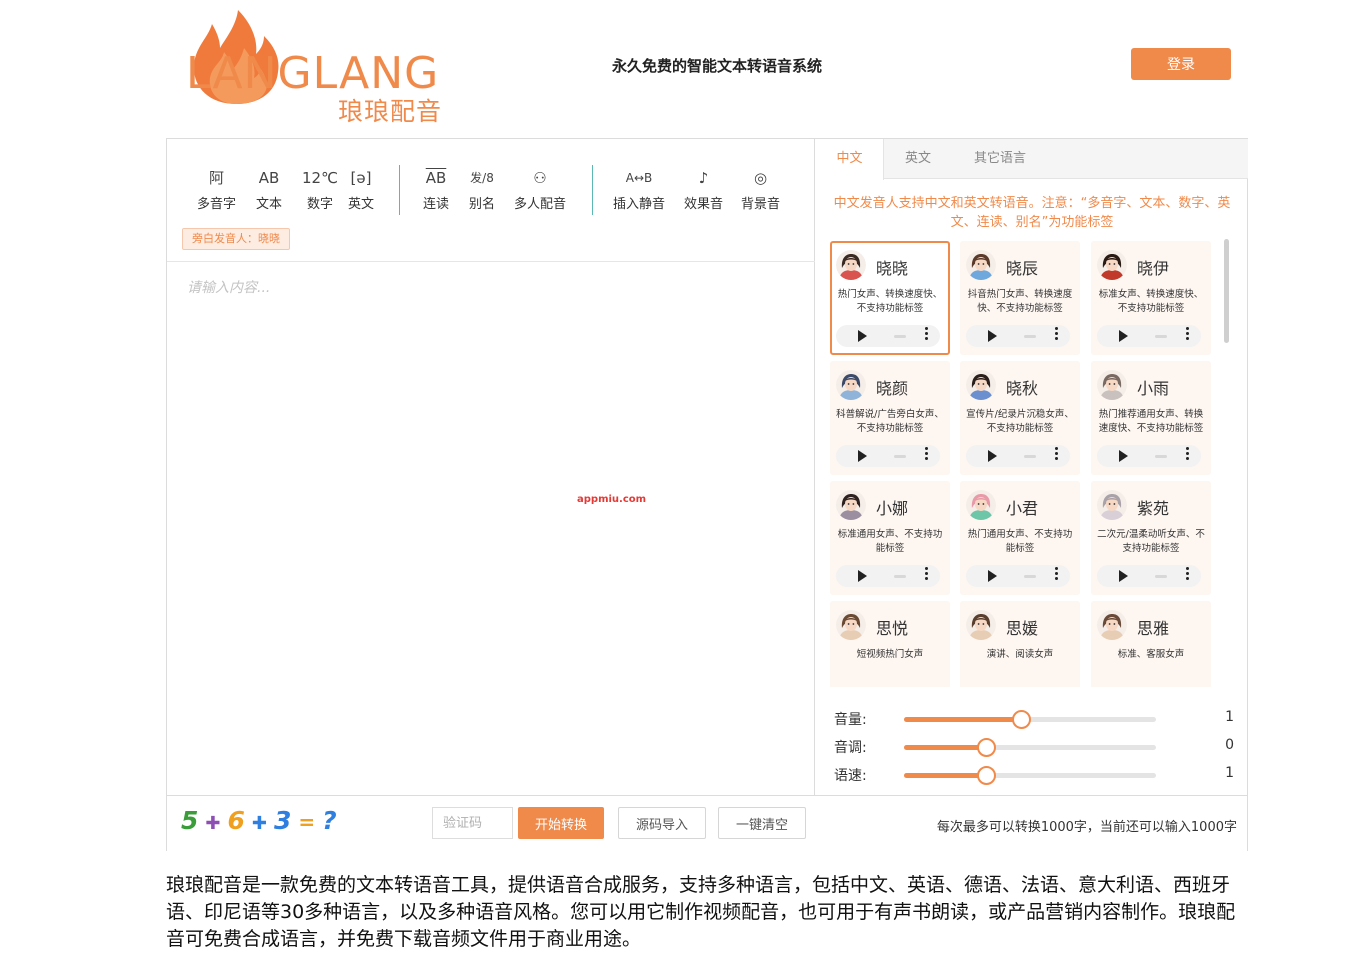  Describe the element at coordinates (703, 189) in the screenshot. I see `tool-sound-effect: ♪ 效果音` at that location.